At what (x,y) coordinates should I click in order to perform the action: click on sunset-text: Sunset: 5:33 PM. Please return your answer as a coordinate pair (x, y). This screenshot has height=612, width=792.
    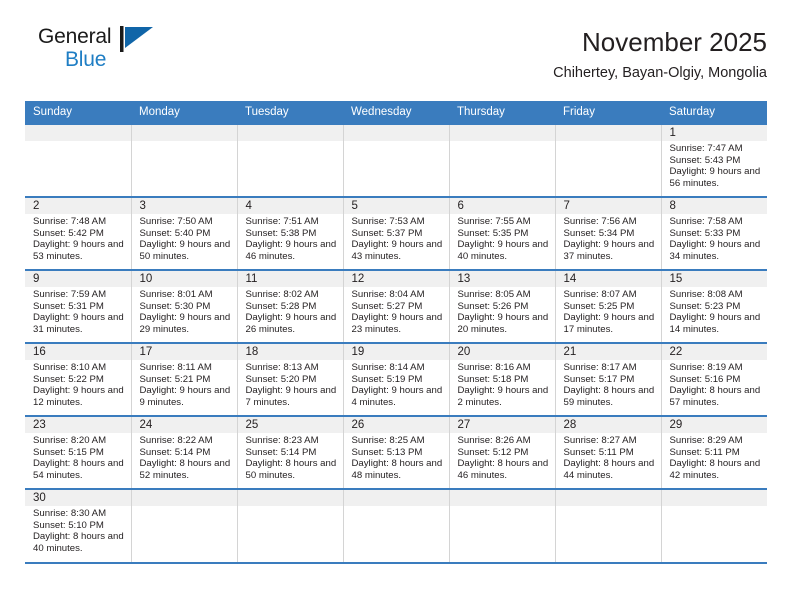
    Looking at the image, I should click on (705, 233).